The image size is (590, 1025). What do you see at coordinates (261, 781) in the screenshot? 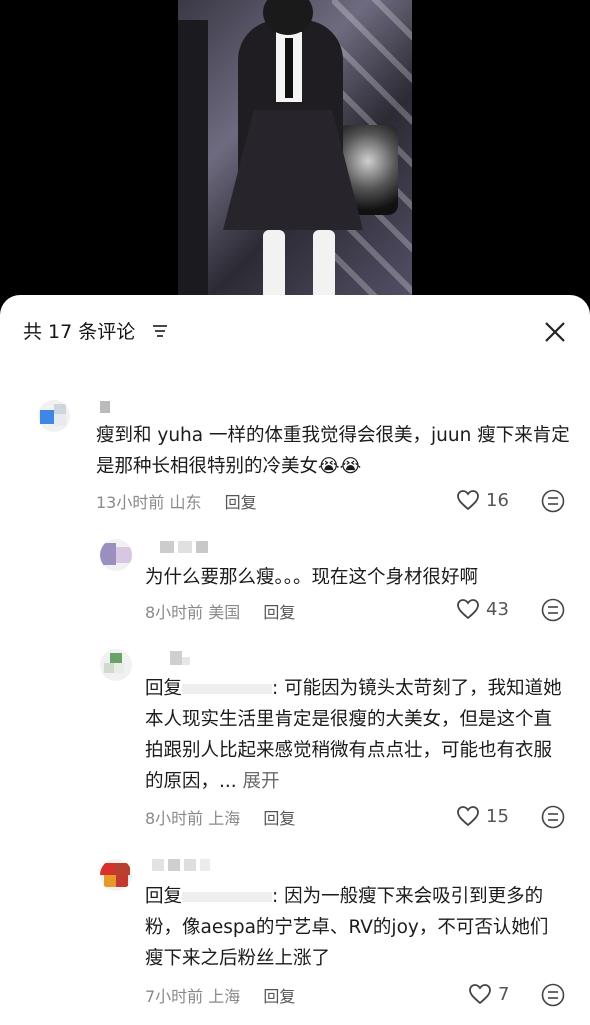
I see `expand-button: 展开` at bounding box center [261, 781].